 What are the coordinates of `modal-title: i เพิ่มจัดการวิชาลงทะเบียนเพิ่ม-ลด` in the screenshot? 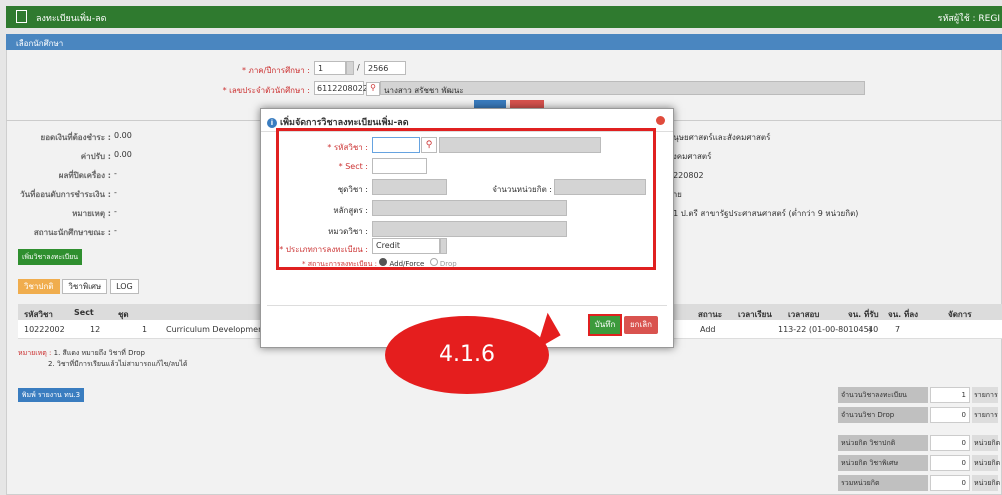 It's located at (338, 122).